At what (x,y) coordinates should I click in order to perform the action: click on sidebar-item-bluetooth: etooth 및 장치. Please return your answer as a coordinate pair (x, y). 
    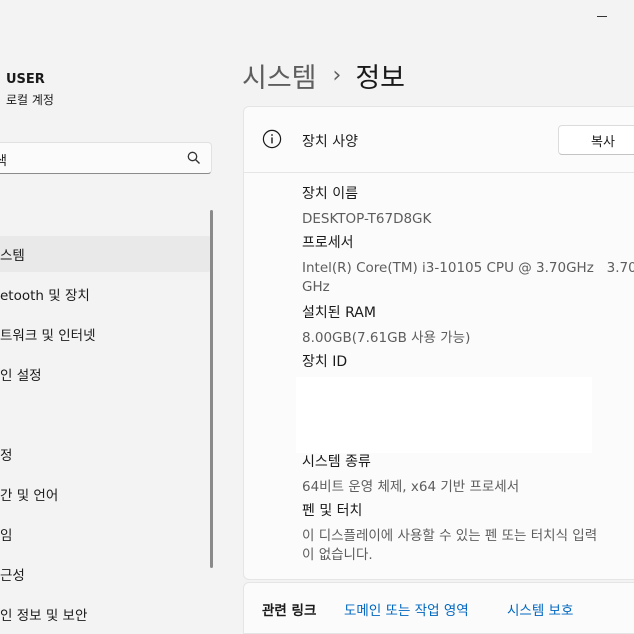
    Looking at the image, I should click on (106, 294).